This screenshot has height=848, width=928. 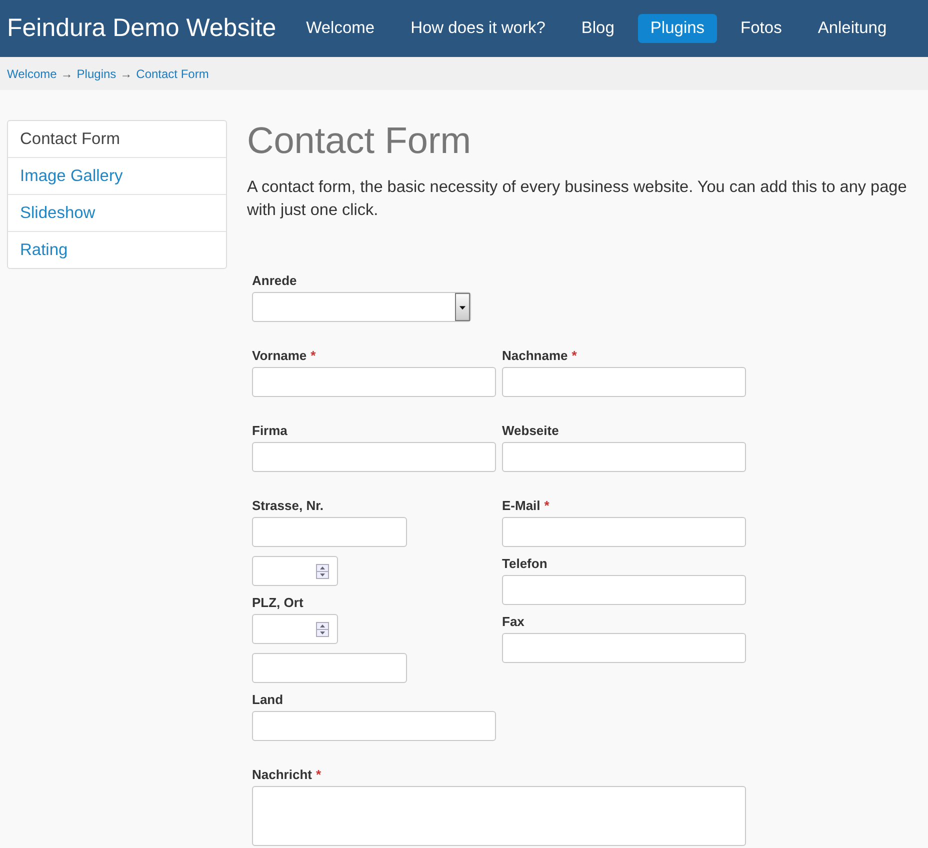 I want to click on site-title: Feindura Demo Website, so click(x=141, y=28).